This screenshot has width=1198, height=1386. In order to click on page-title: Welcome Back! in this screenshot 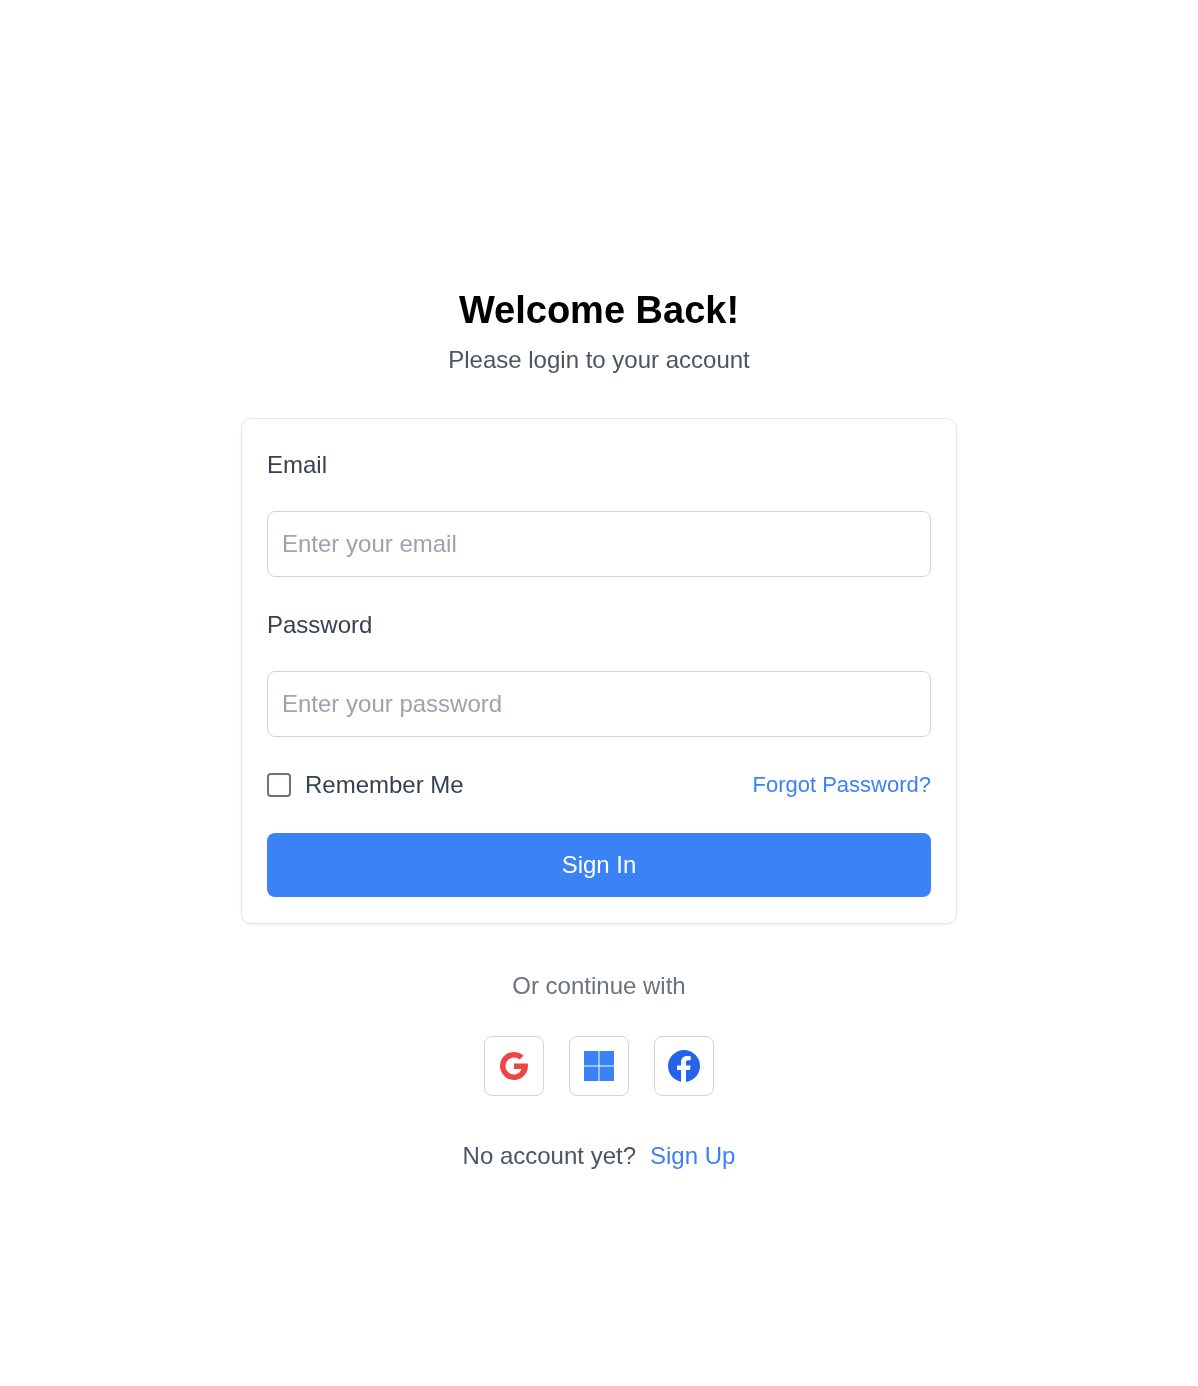, I will do `click(599, 310)`.